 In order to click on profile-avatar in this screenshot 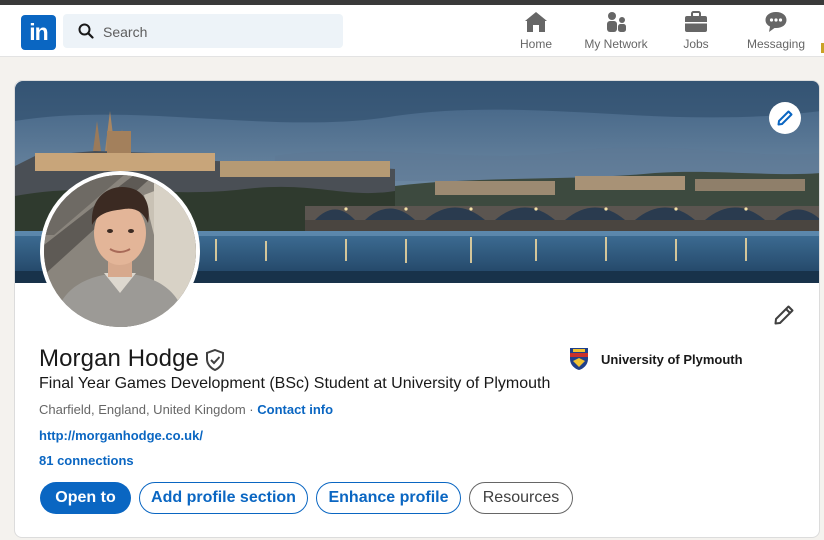, I will do `click(120, 251)`.